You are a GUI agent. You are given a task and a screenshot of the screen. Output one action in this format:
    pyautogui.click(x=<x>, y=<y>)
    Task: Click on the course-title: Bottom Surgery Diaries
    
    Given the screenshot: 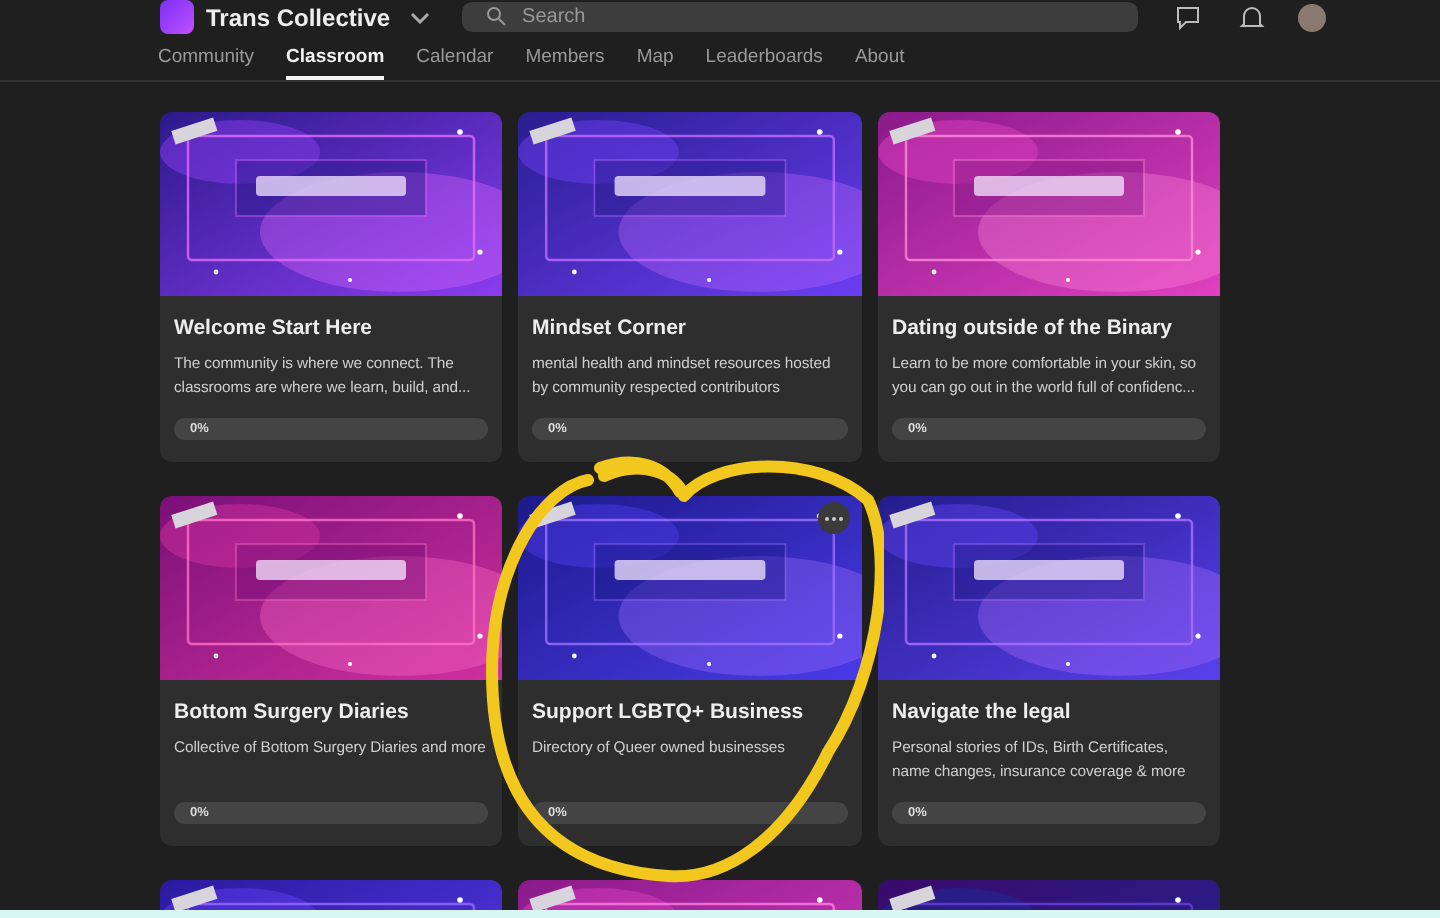 What is the action you would take?
    pyautogui.click(x=292, y=712)
    